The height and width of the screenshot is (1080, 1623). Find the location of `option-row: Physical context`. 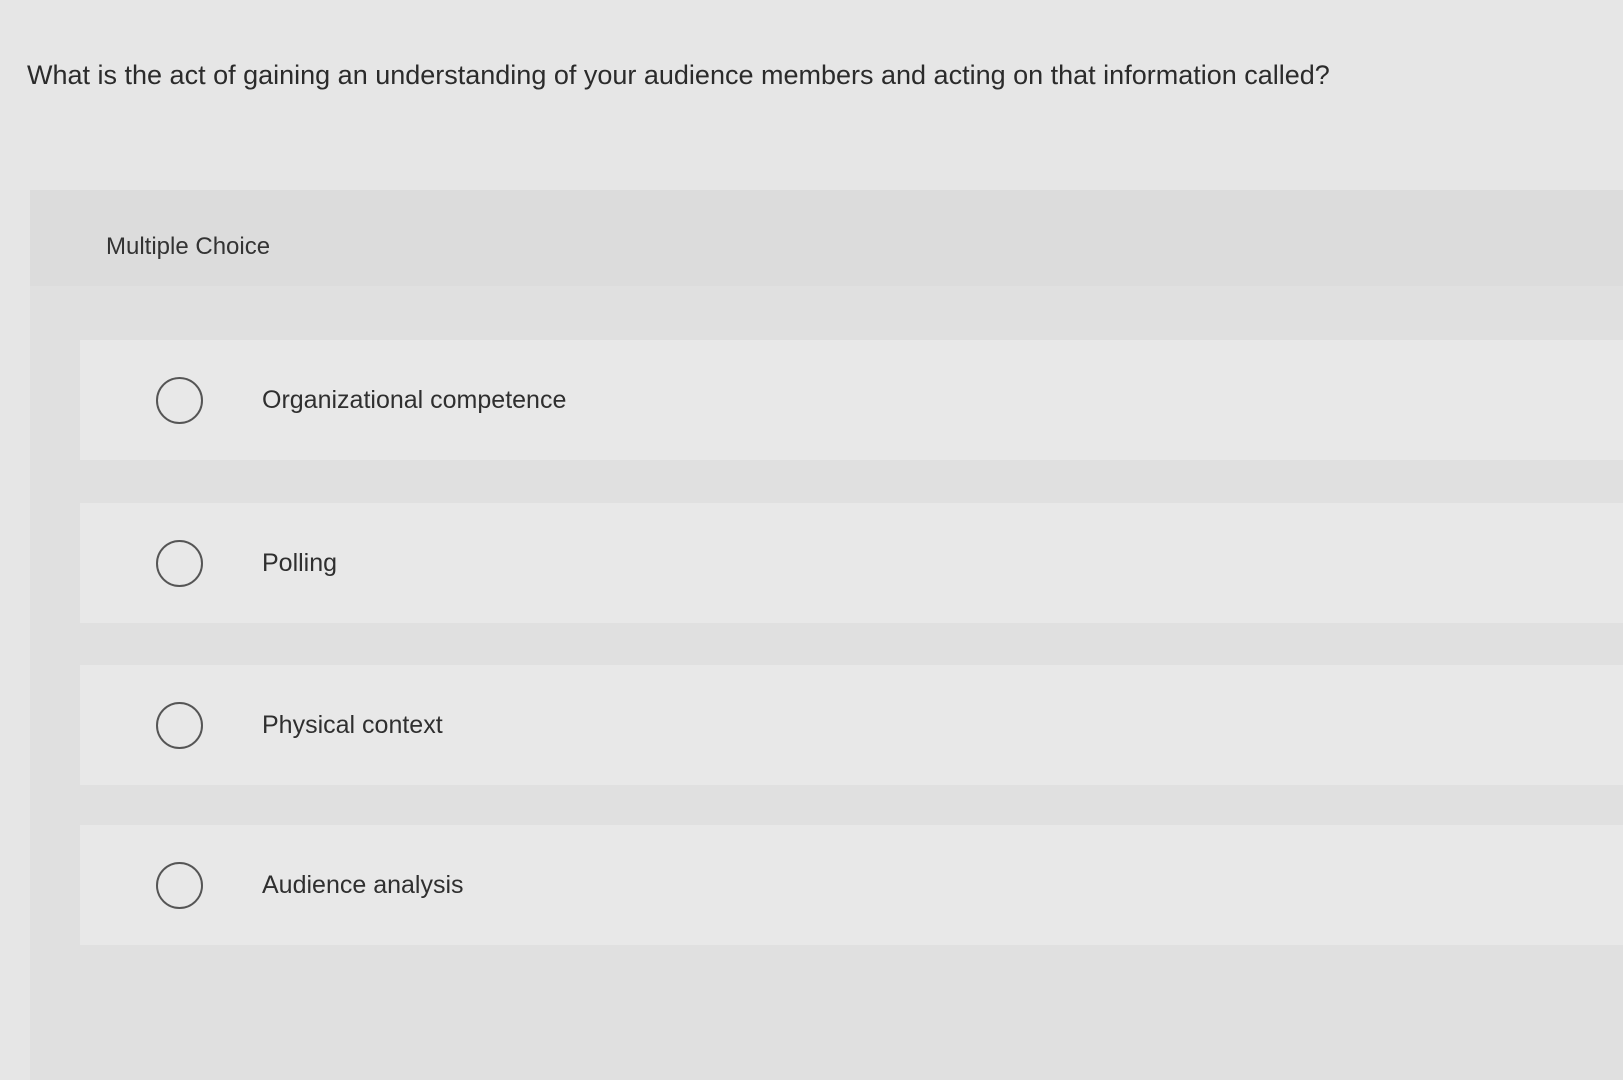

option-row: Physical context is located at coordinates (851, 725).